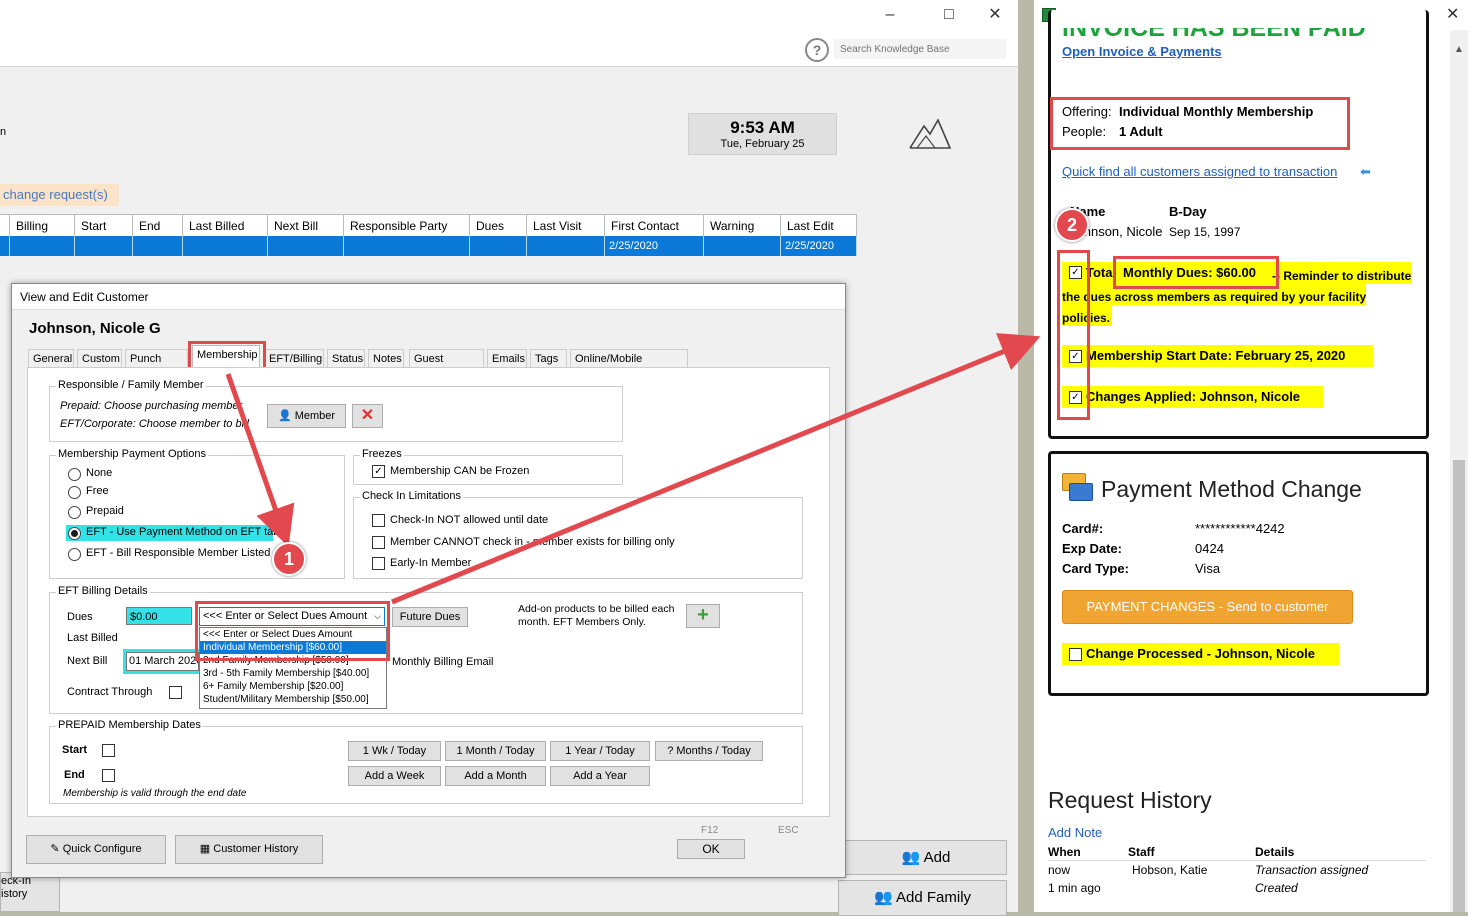  What do you see at coordinates (1072, 225) in the screenshot?
I see `step-badge-2: 2` at bounding box center [1072, 225].